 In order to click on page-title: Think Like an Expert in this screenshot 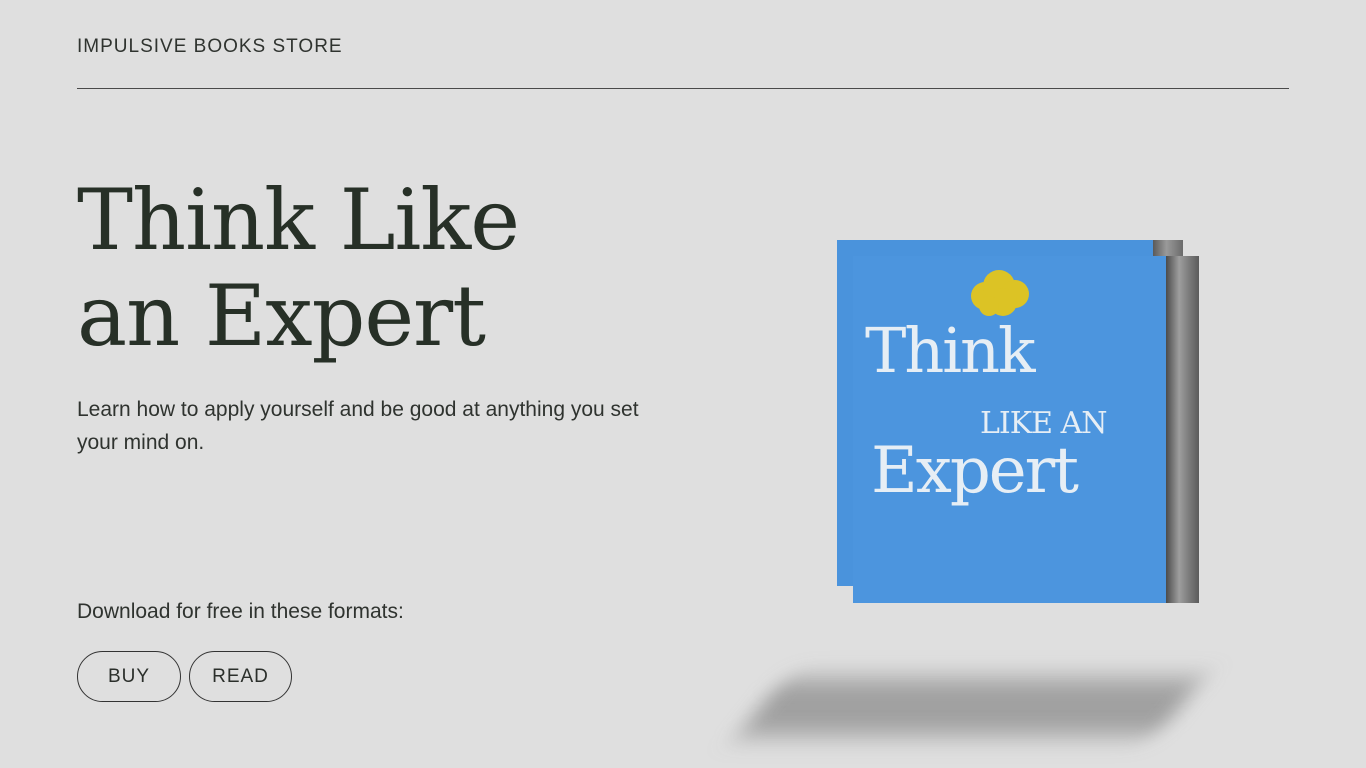, I will do `click(298, 268)`.